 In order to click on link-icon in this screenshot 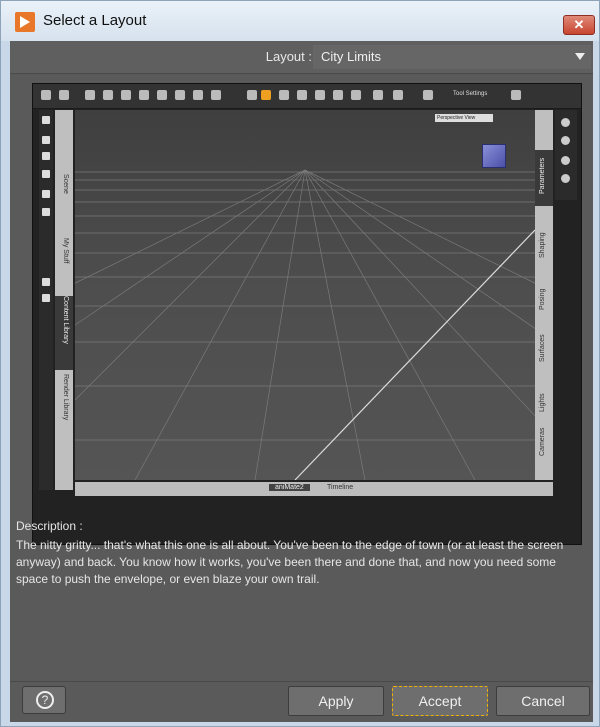, I will do `click(565, 178)`.